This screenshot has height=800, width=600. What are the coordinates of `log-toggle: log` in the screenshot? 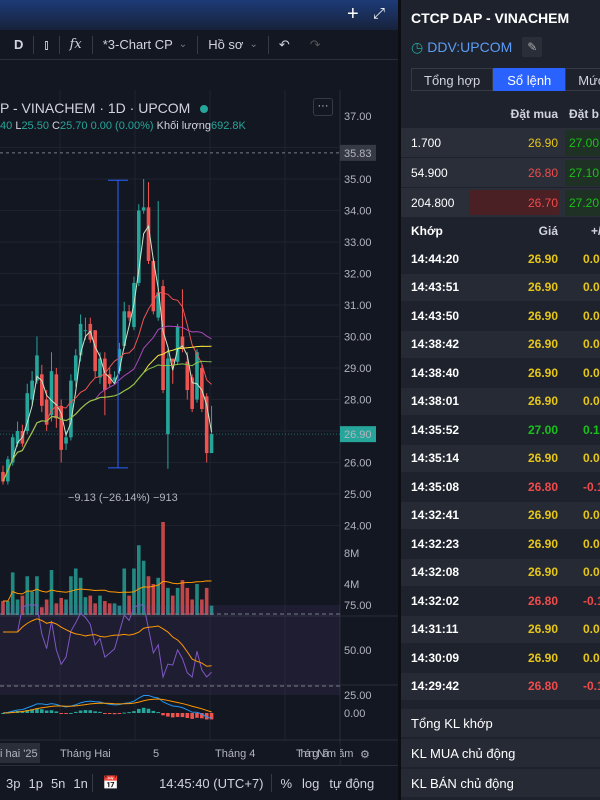 It's located at (310, 783).